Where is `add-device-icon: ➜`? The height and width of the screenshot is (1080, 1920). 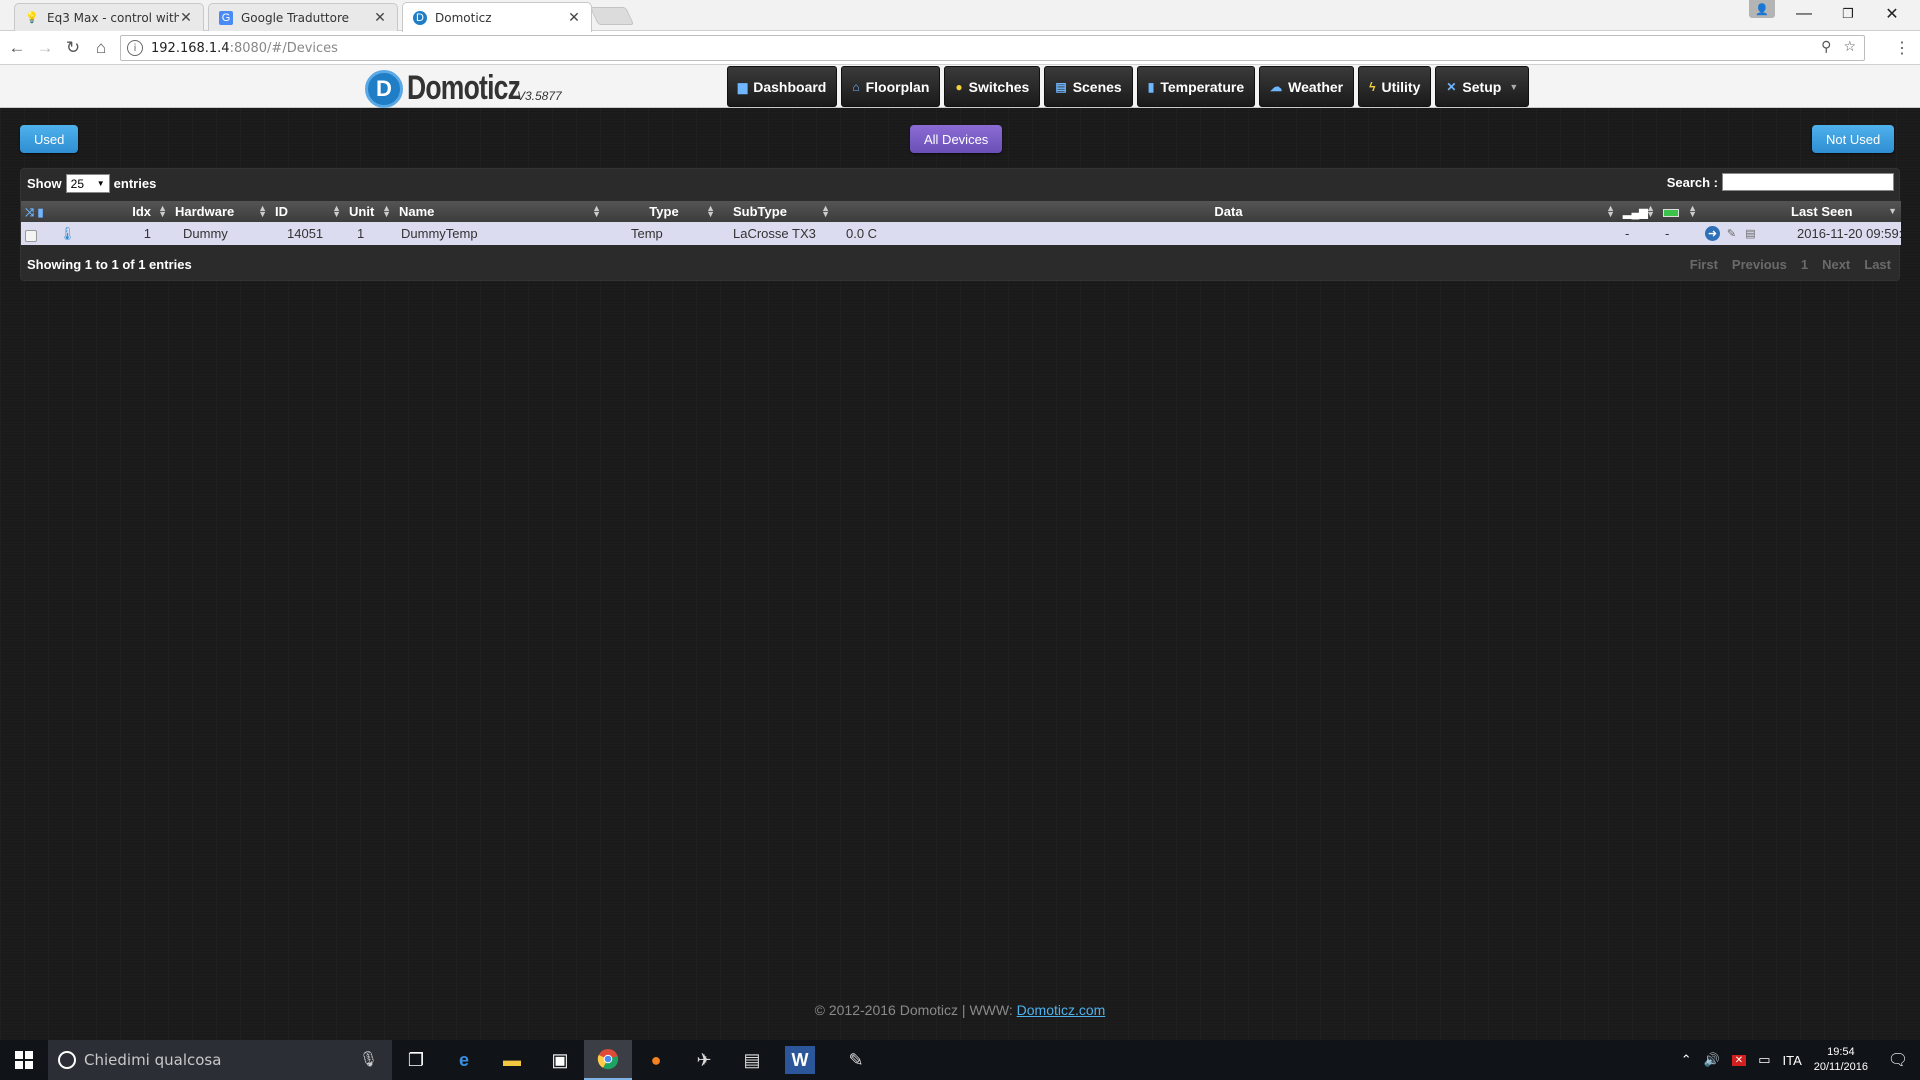
add-device-icon: ➜ is located at coordinates (1712, 233).